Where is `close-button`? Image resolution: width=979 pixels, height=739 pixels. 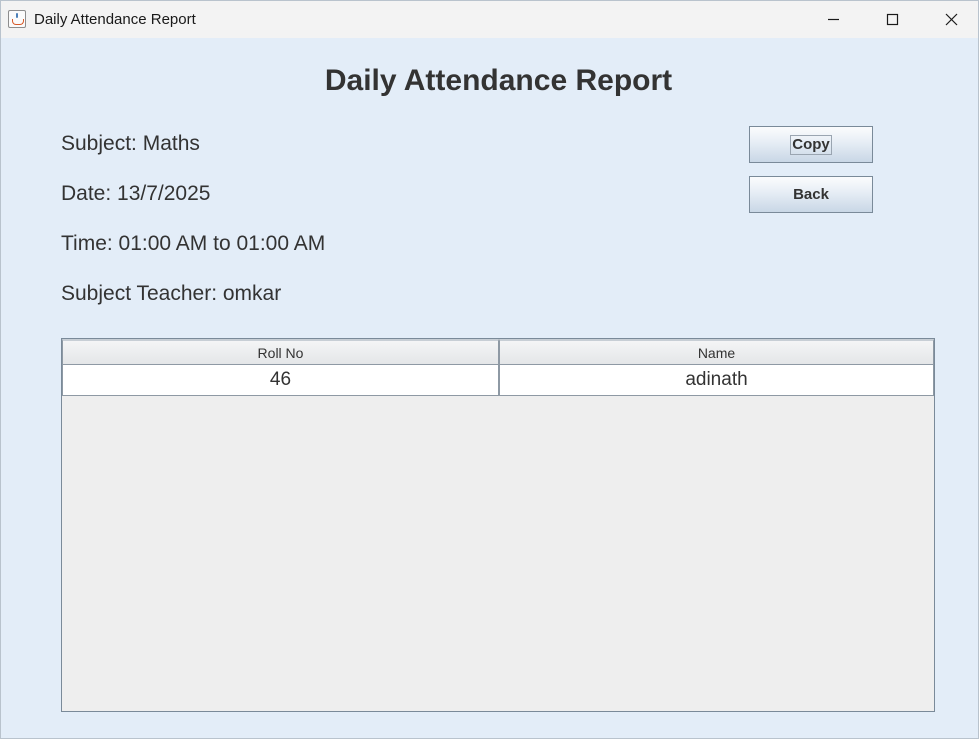 close-button is located at coordinates (950, 19).